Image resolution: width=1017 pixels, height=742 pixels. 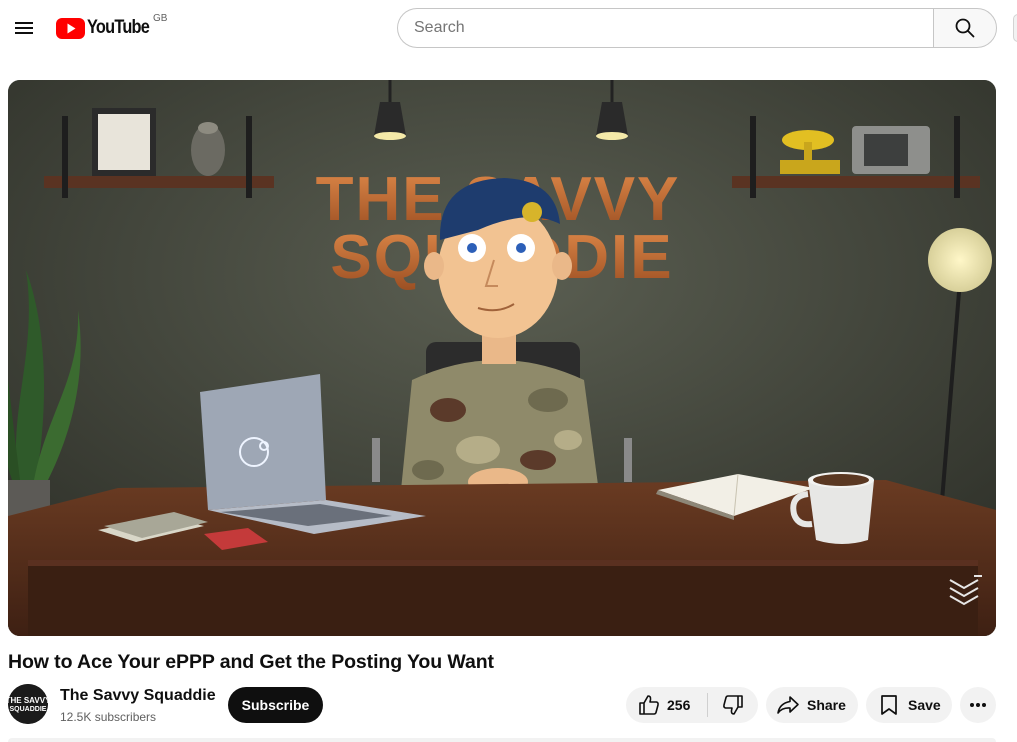 What do you see at coordinates (138, 696) in the screenshot?
I see `channel-name: The Savvy Squaddie` at bounding box center [138, 696].